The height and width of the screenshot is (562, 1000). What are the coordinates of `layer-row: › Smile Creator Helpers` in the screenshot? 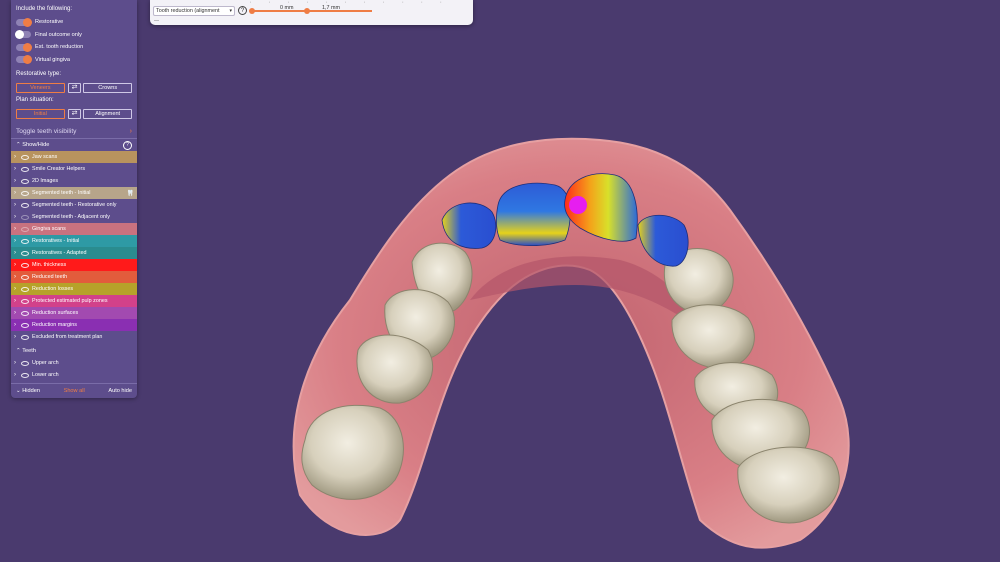 It's located at (74, 169).